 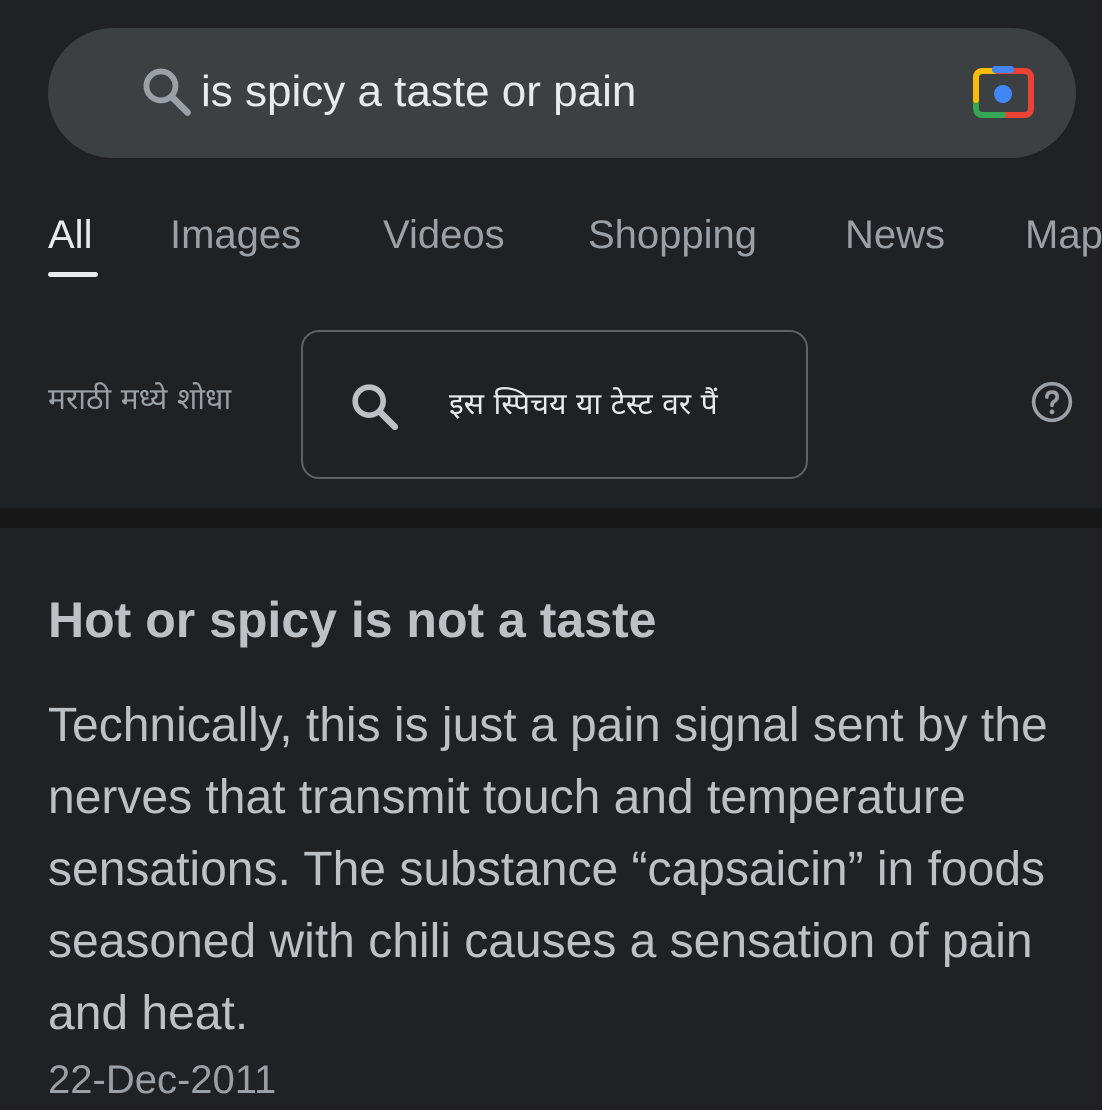 What do you see at coordinates (1052, 402) in the screenshot?
I see `help-circle-icon` at bounding box center [1052, 402].